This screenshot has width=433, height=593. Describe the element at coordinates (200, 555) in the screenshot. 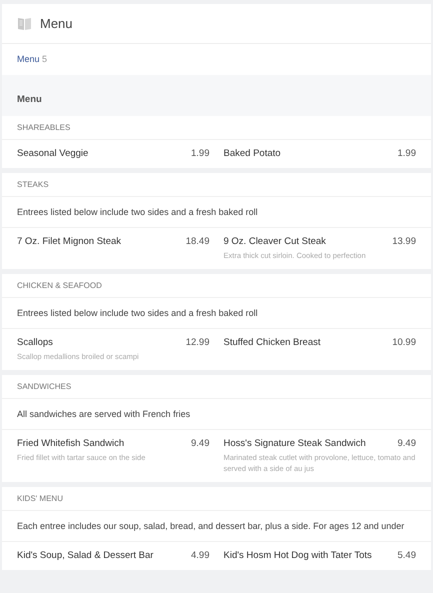

I see `item-price: 4.99` at that location.